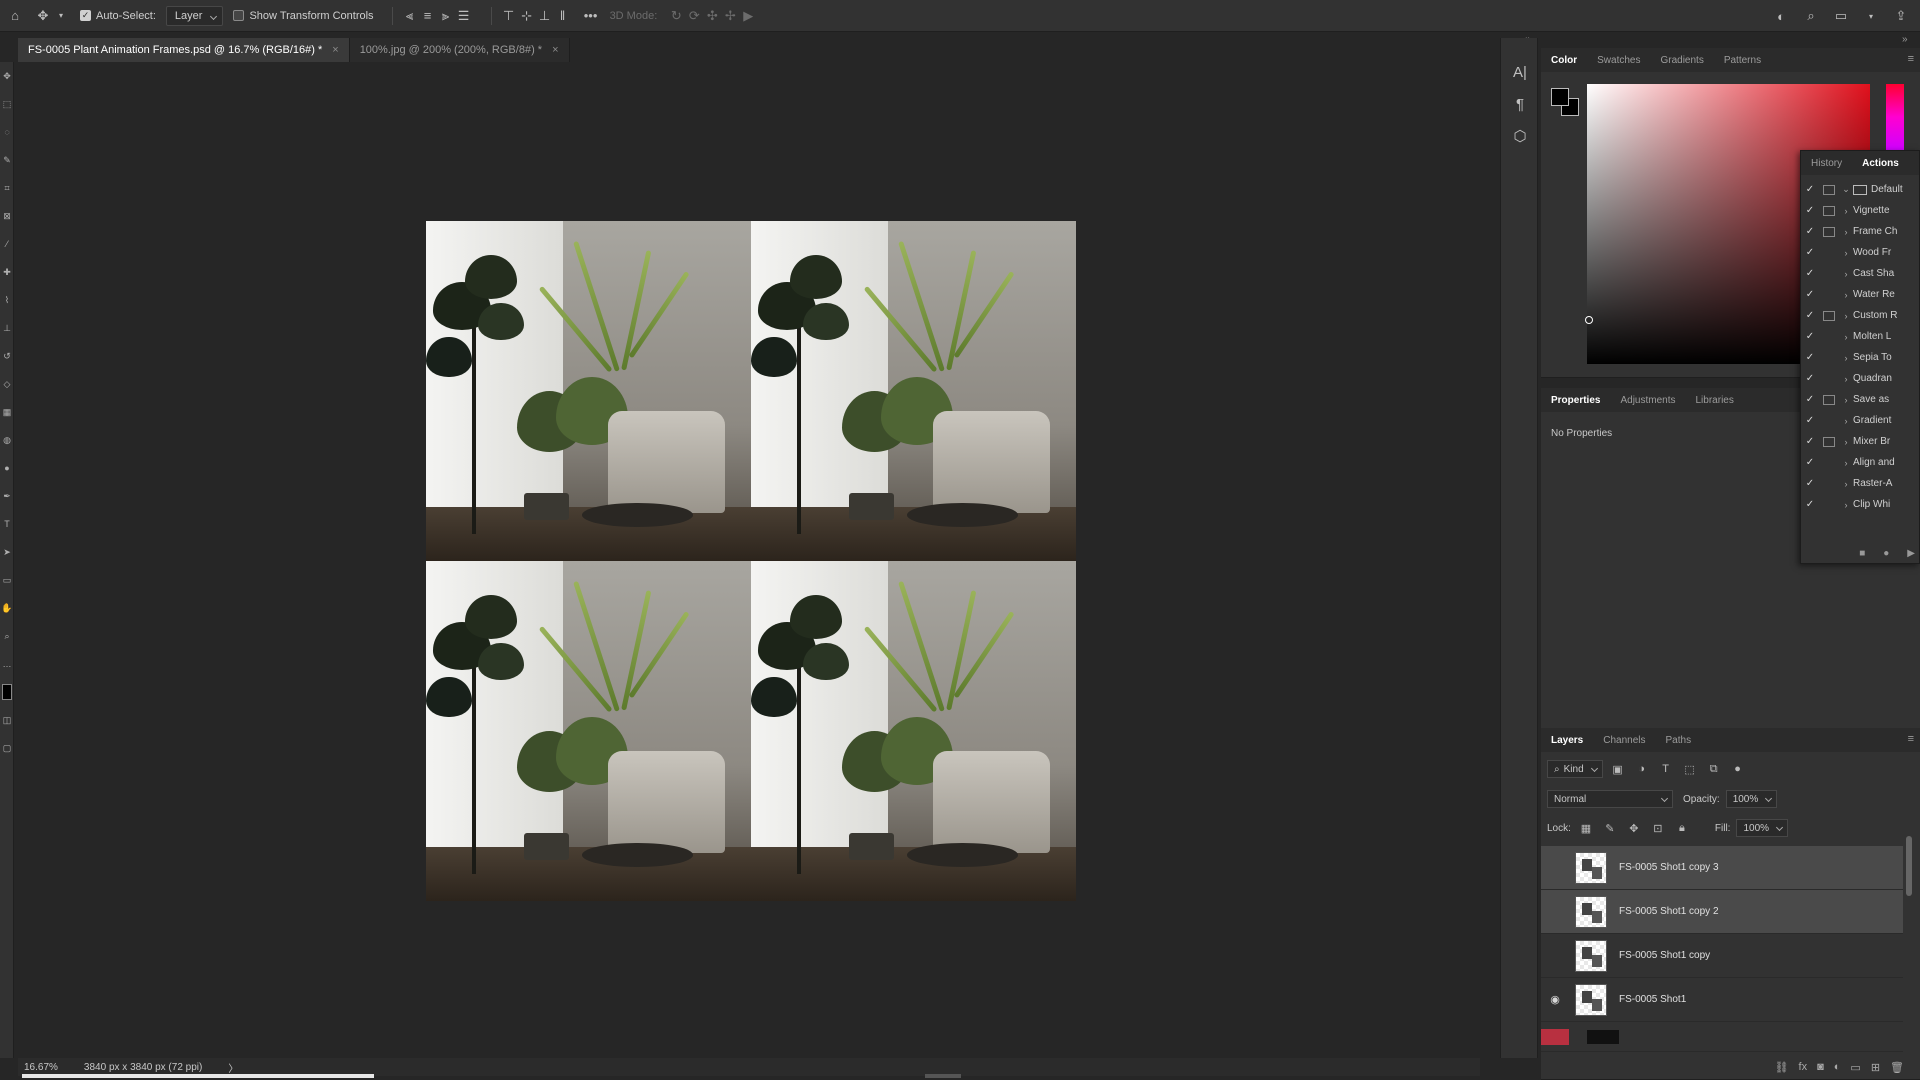 The width and height of the screenshot is (1920, 1080). I want to click on stop-icon: ■, so click(1862, 553).